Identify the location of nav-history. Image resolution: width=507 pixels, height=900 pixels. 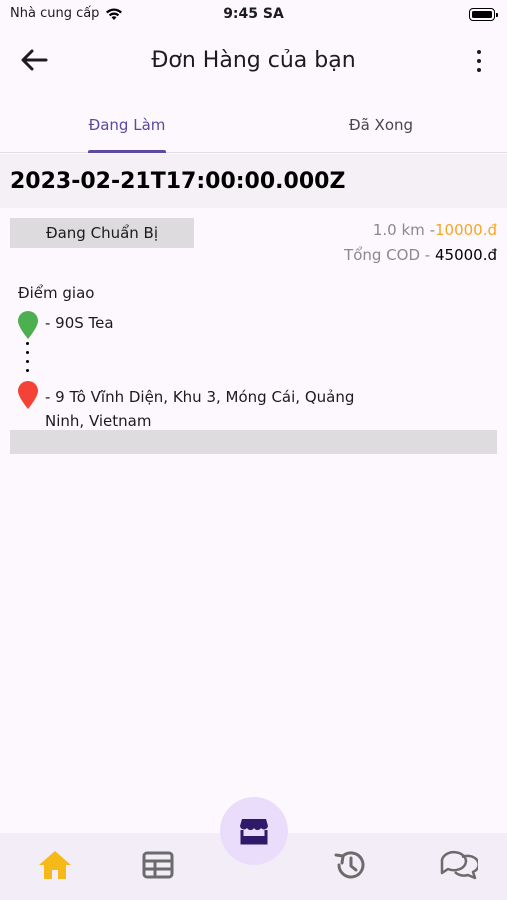
(350, 865).